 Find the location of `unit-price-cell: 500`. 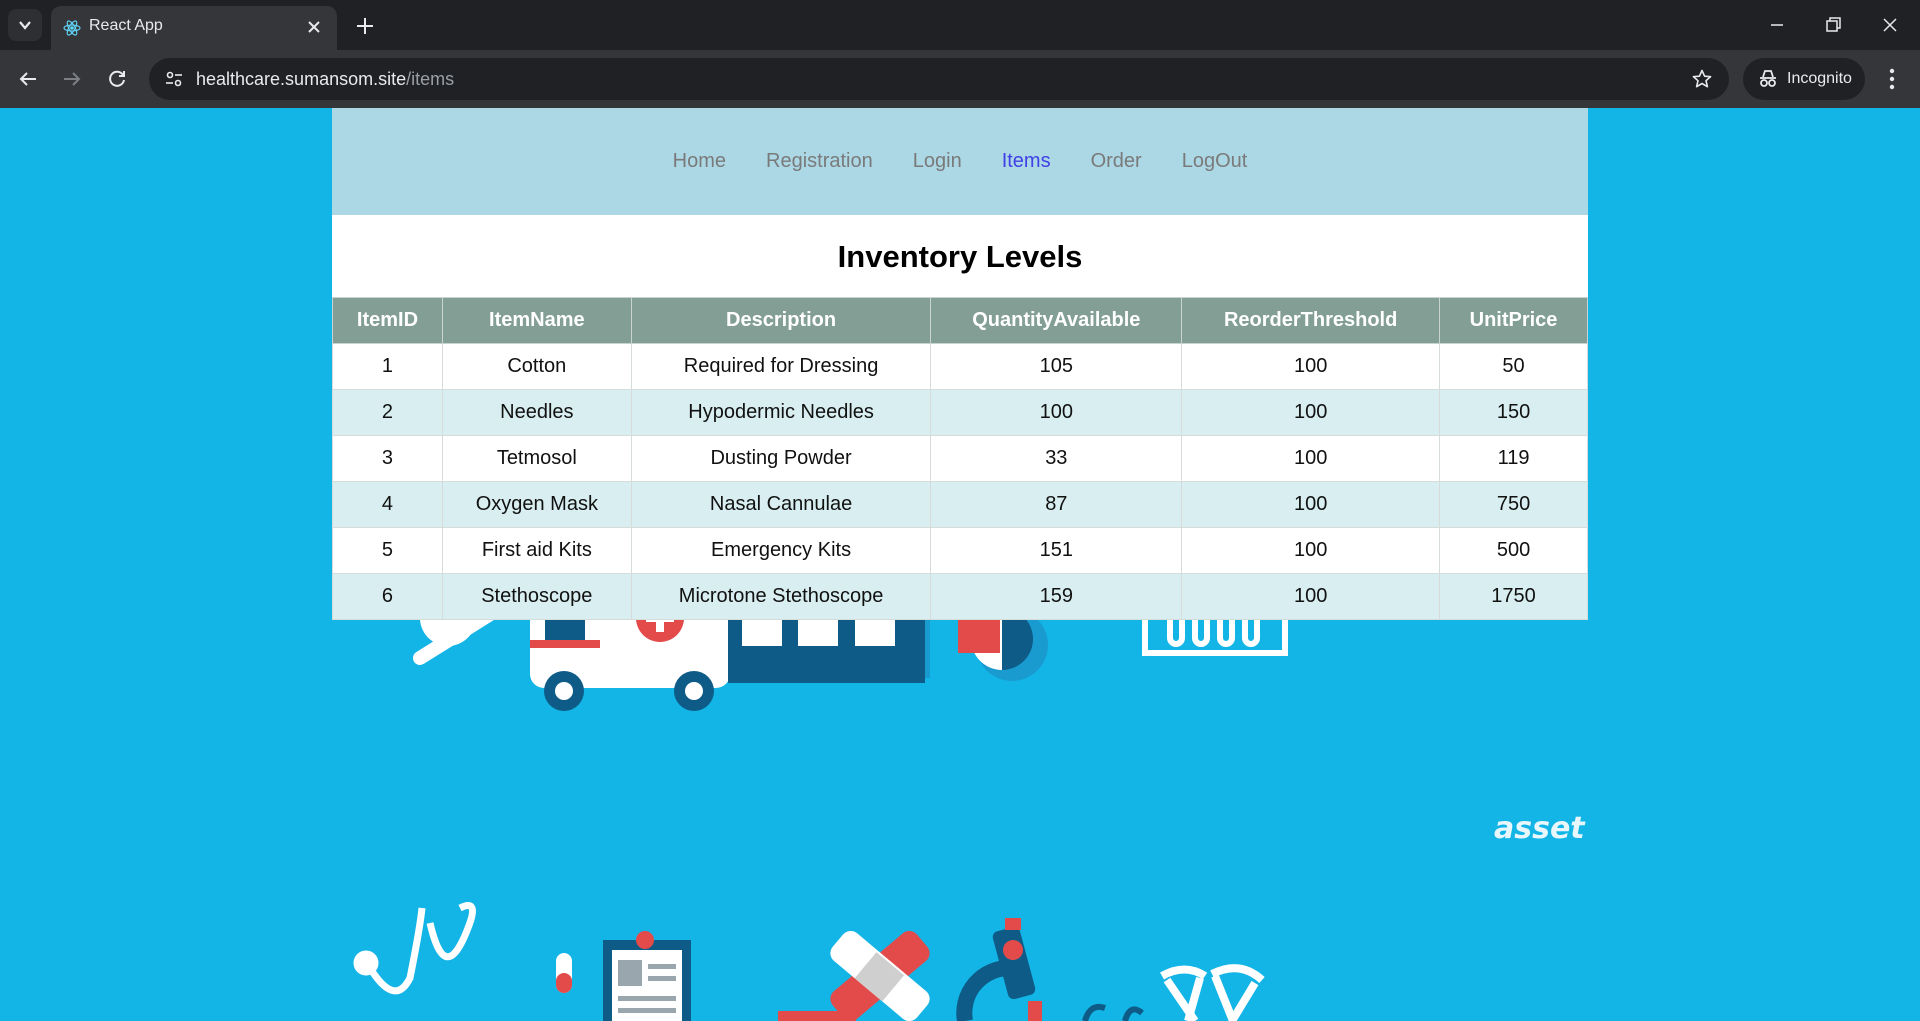

unit-price-cell: 500 is located at coordinates (1513, 550).